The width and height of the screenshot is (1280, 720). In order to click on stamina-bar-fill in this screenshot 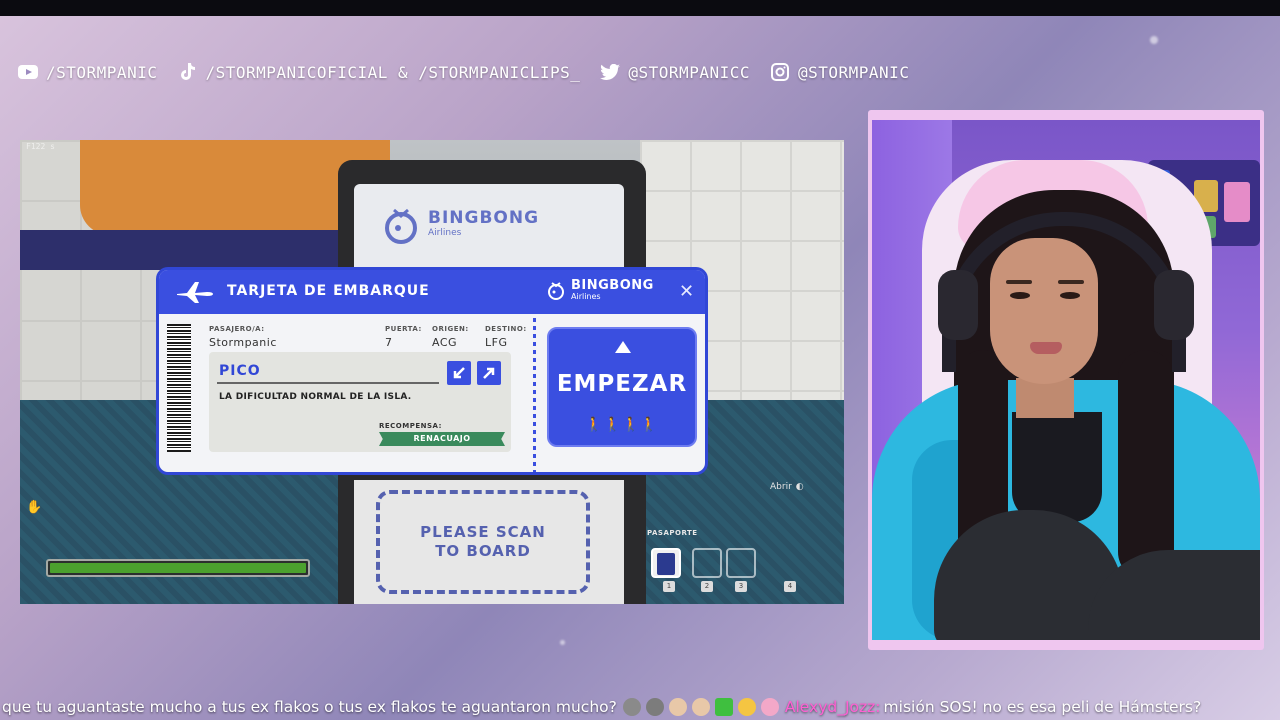, I will do `click(178, 568)`.